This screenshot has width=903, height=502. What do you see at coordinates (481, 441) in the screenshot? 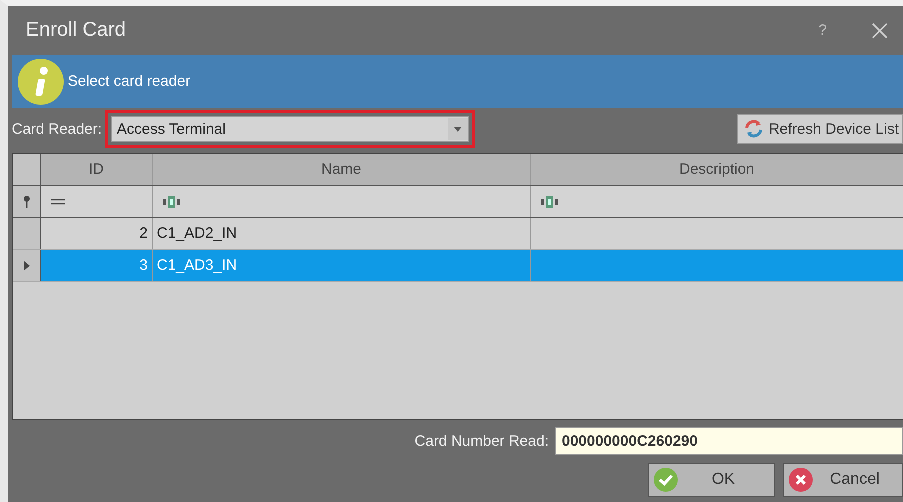
I see `card-number-label: Card Number Read:` at bounding box center [481, 441].